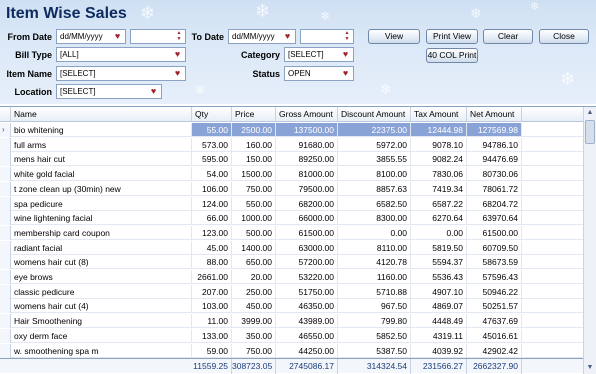  Describe the element at coordinates (254, 335) in the screenshot. I see `cell-price: 350.00` at that location.